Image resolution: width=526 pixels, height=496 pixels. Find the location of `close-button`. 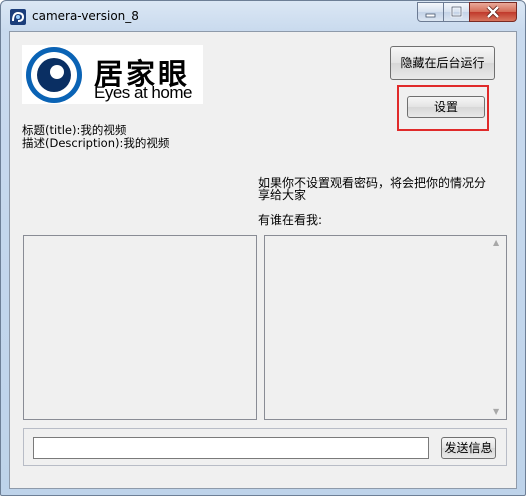

close-button is located at coordinates (493, 12).